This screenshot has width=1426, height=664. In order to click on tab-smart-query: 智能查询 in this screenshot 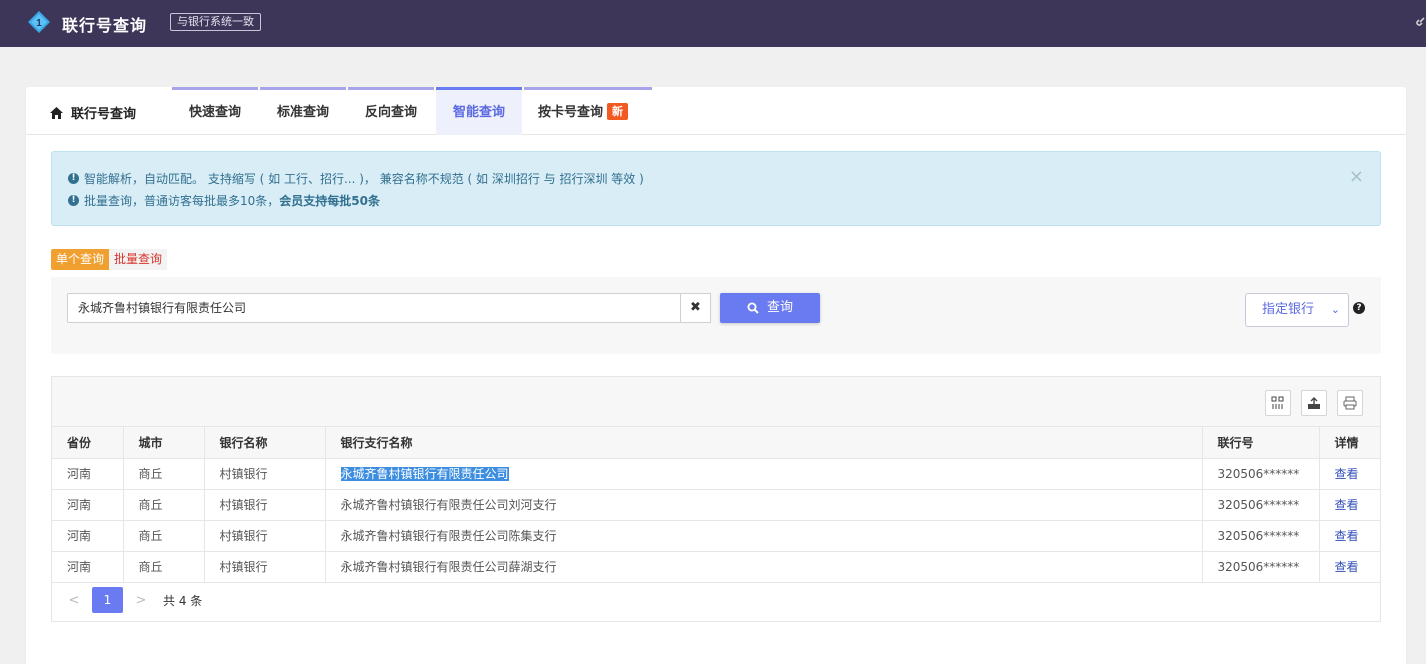, I will do `click(479, 111)`.